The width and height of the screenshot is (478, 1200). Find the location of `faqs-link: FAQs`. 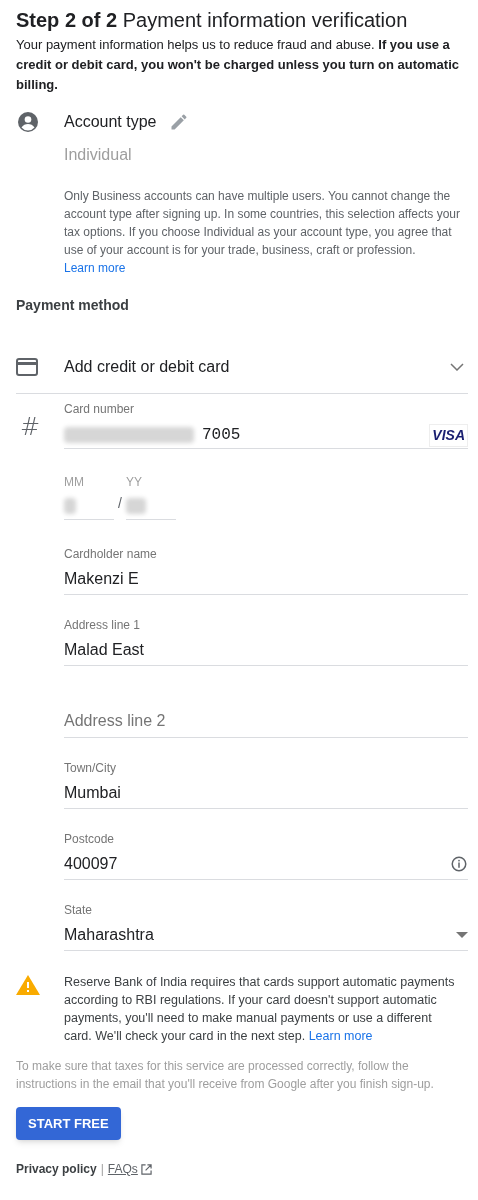

faqs-link: FAQs is located at coordinates (122, 1169).